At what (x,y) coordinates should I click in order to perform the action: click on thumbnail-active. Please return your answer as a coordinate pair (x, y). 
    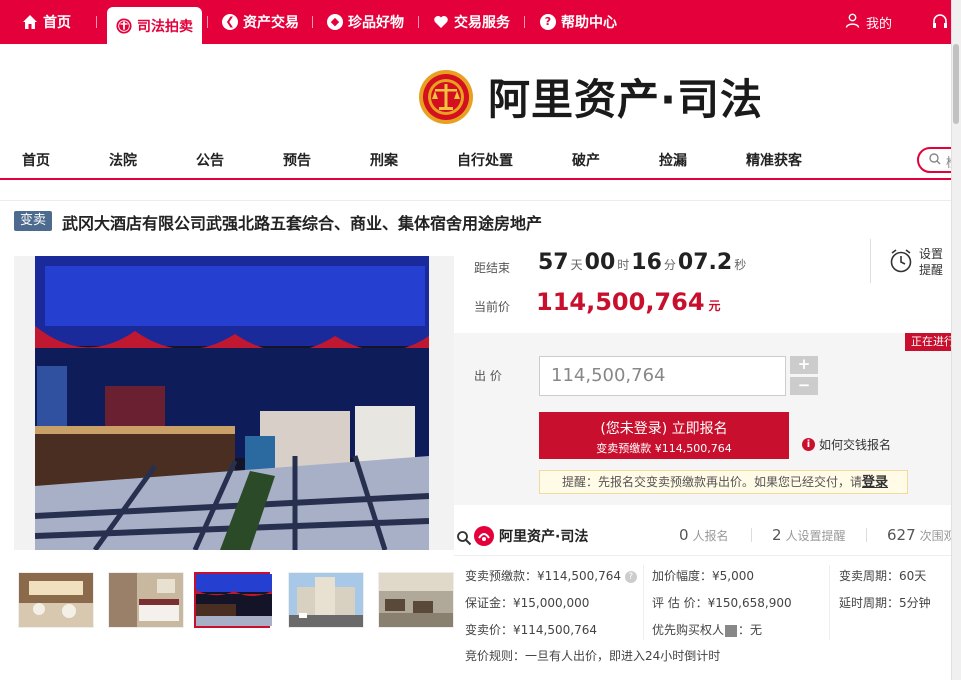
    Looking at the image, I should click on (233, 600).